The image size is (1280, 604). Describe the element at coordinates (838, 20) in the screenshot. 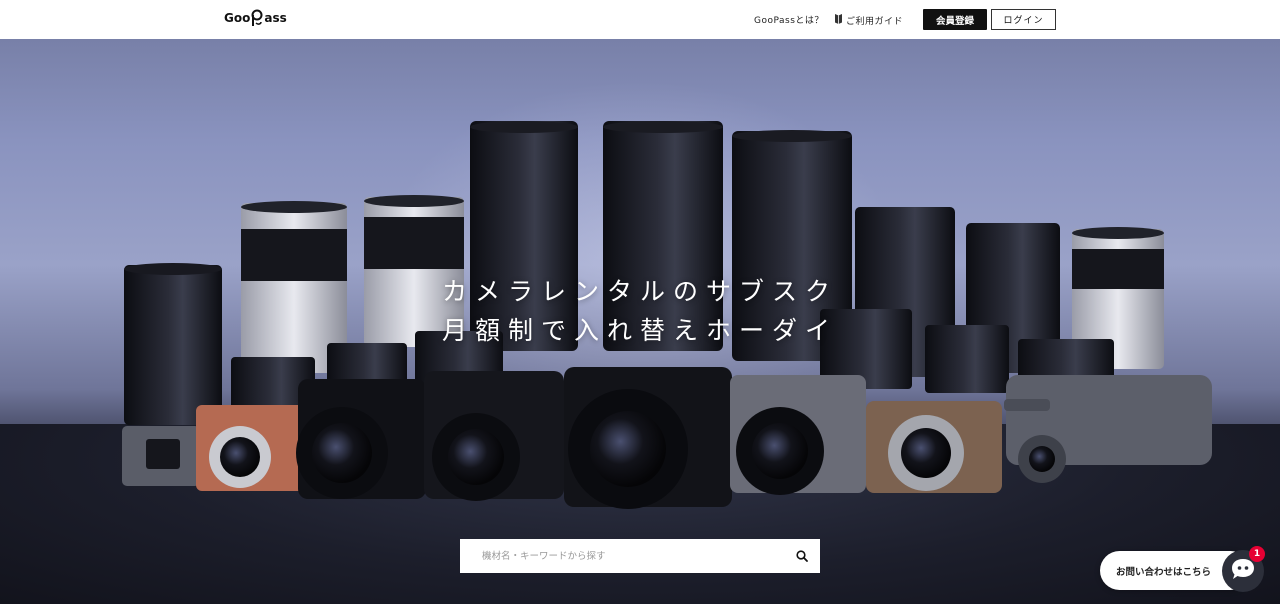

I see `guide-book-icon` at that location.